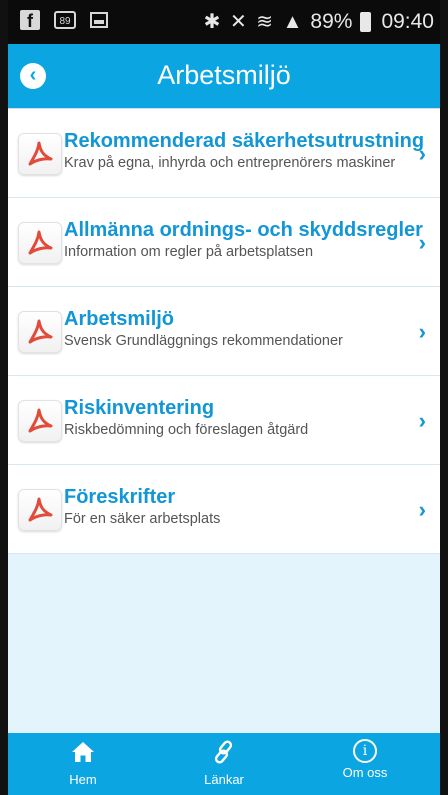  I want to click on clock: 09:40, so click(407, 21).